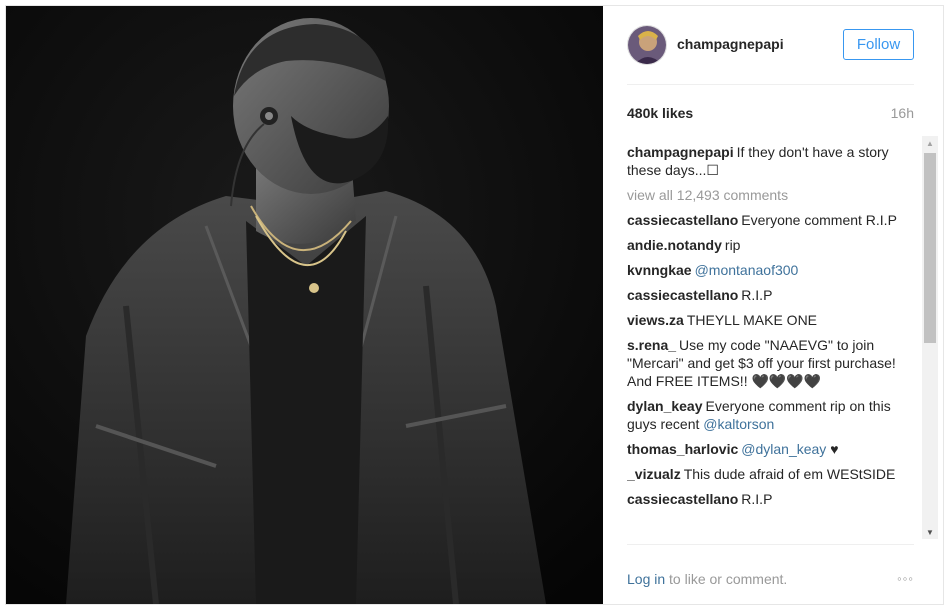 This screenshot has height=607, width=947. I want to click on comment-item: kvnngkae @montanaof300, so click(762, 270).